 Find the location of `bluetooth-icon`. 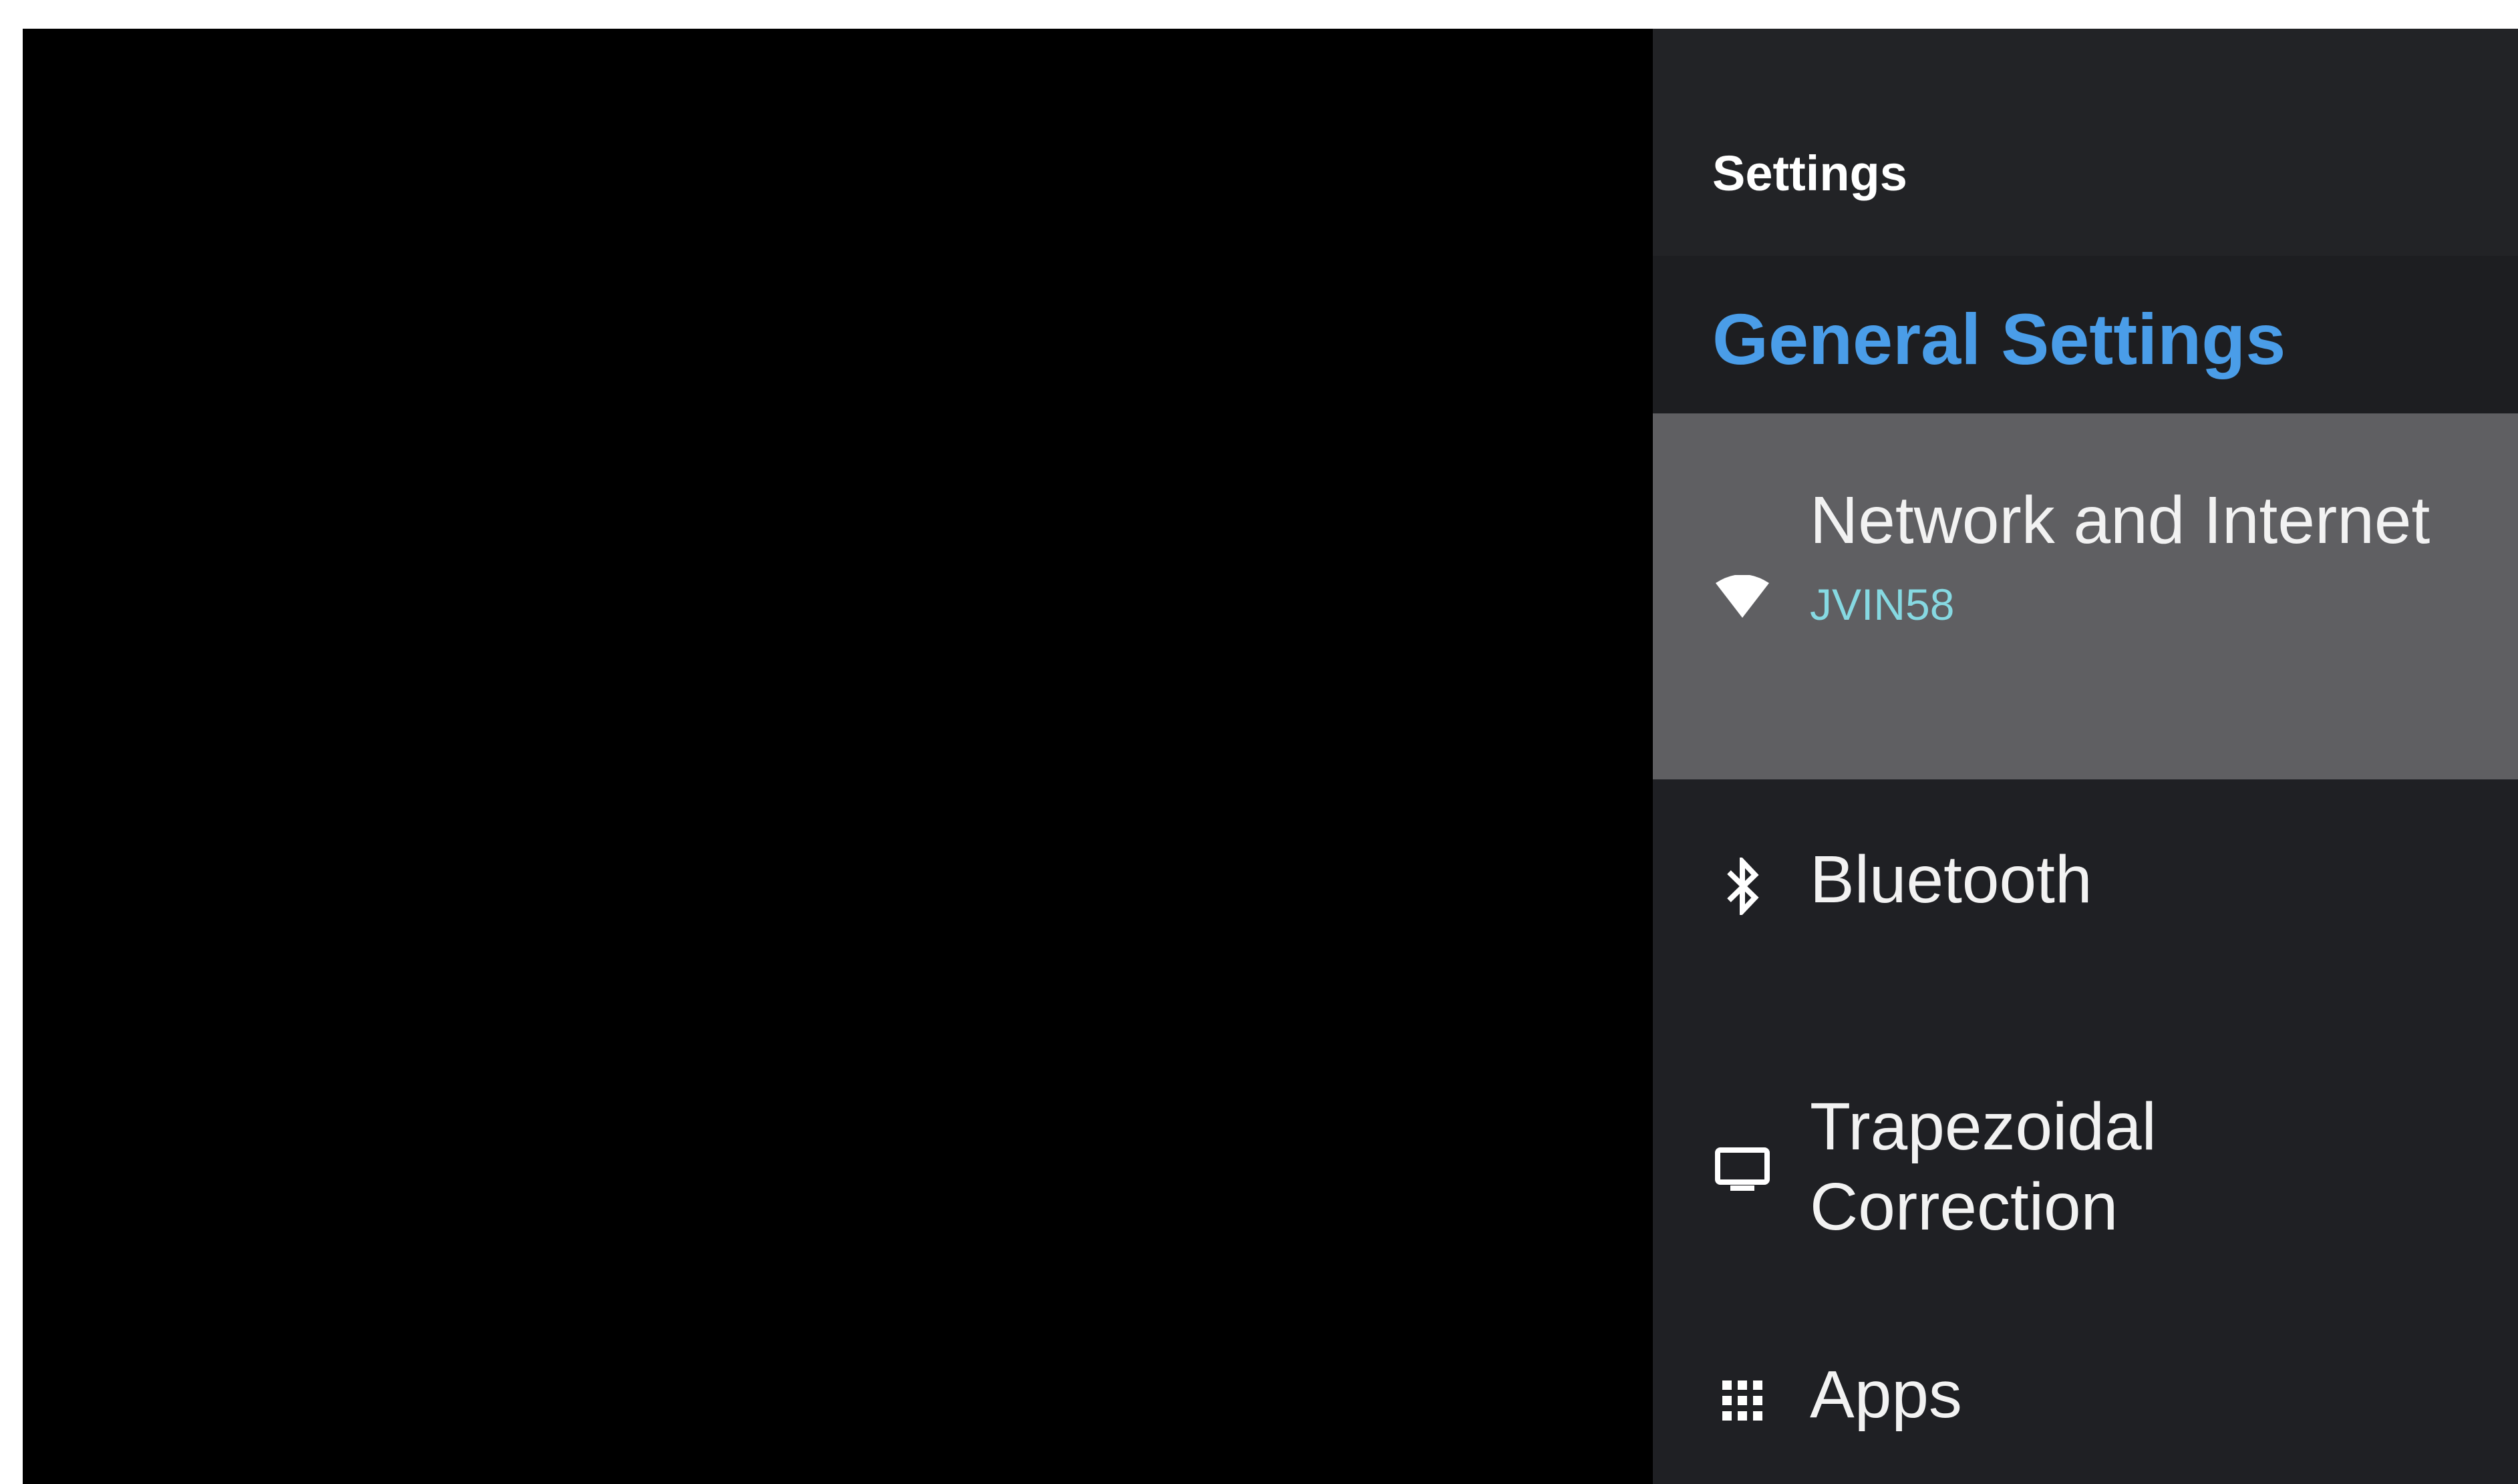

bluetooth-icon is located at coordinates (1742, 886).